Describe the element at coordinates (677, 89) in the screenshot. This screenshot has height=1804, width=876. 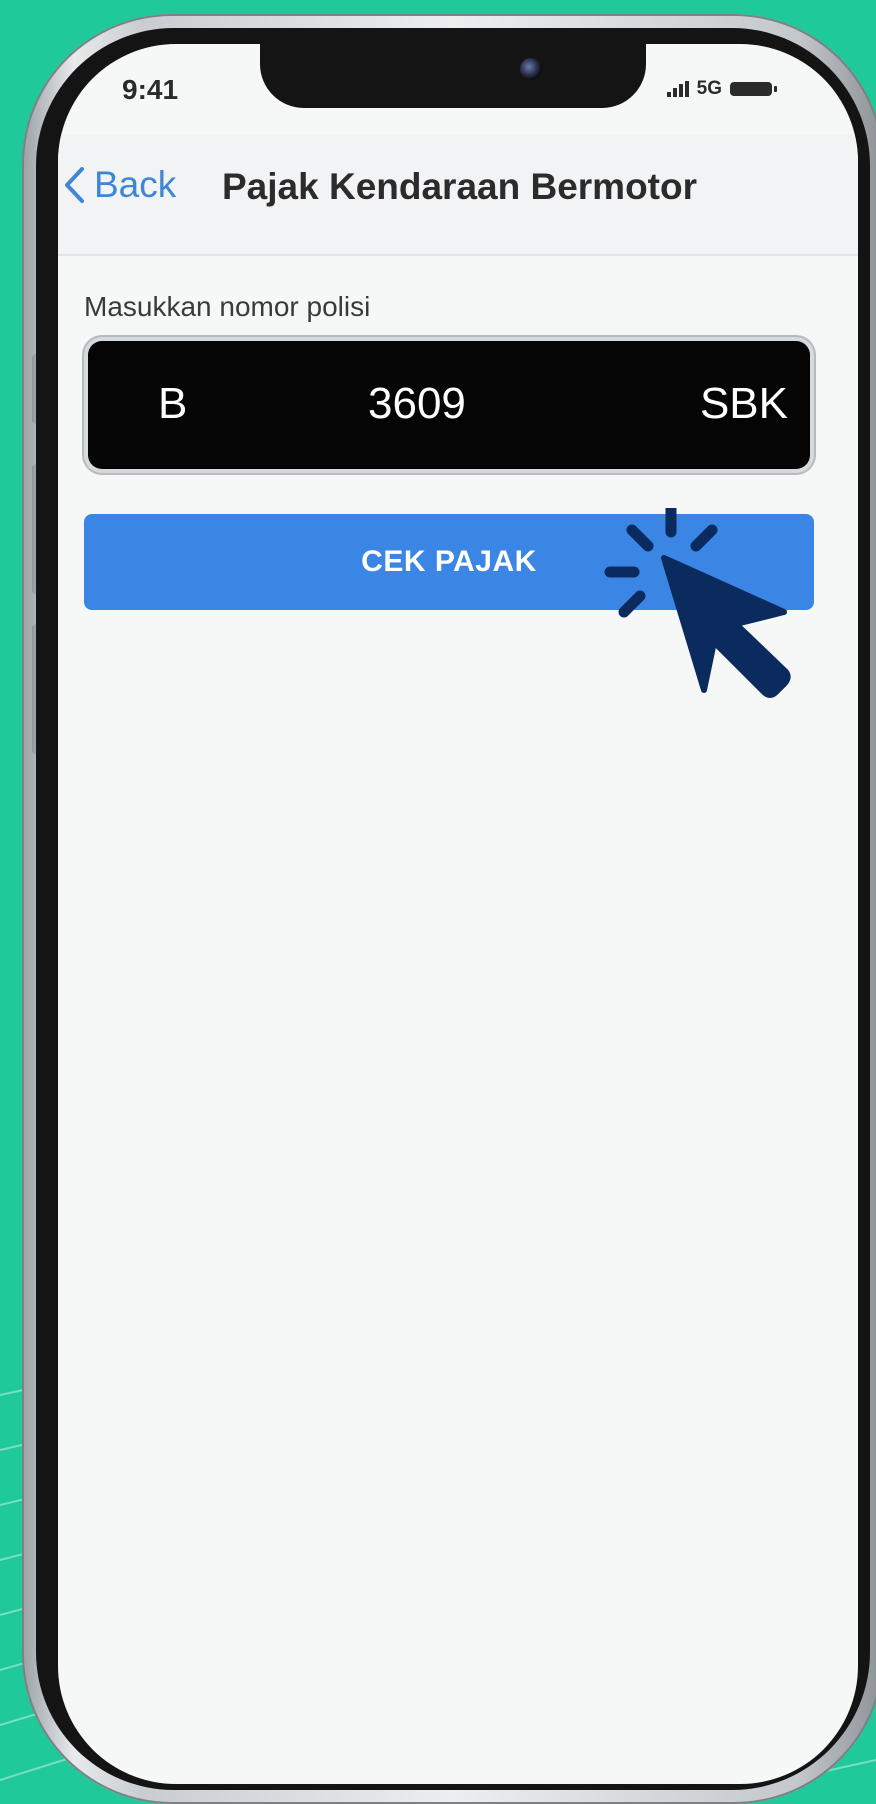
I see `signal-icon` at that location.